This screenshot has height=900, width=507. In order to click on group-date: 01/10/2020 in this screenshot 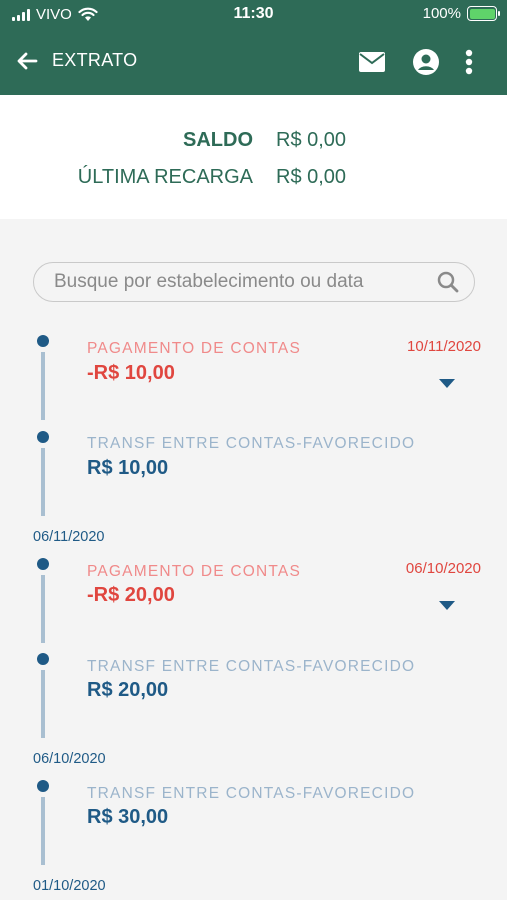, I will do `click(69, 886)`.